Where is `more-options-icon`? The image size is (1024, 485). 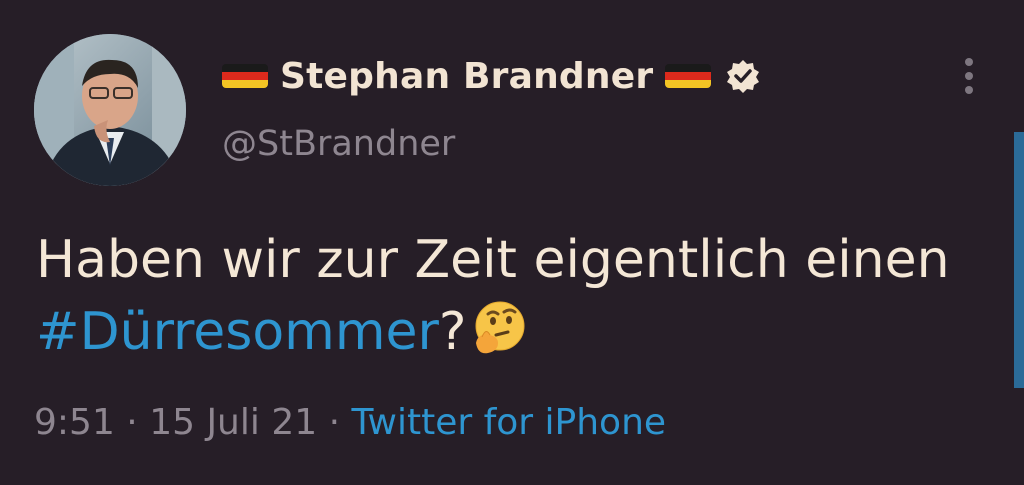
more-options-icon is located at coordinates (969, 78).